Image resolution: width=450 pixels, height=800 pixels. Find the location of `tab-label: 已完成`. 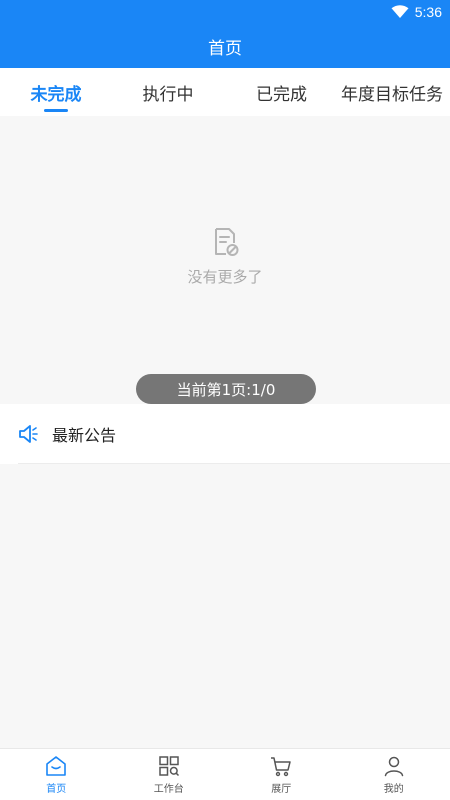

tab-label: 已完成 is located at coordinates (281, 94).